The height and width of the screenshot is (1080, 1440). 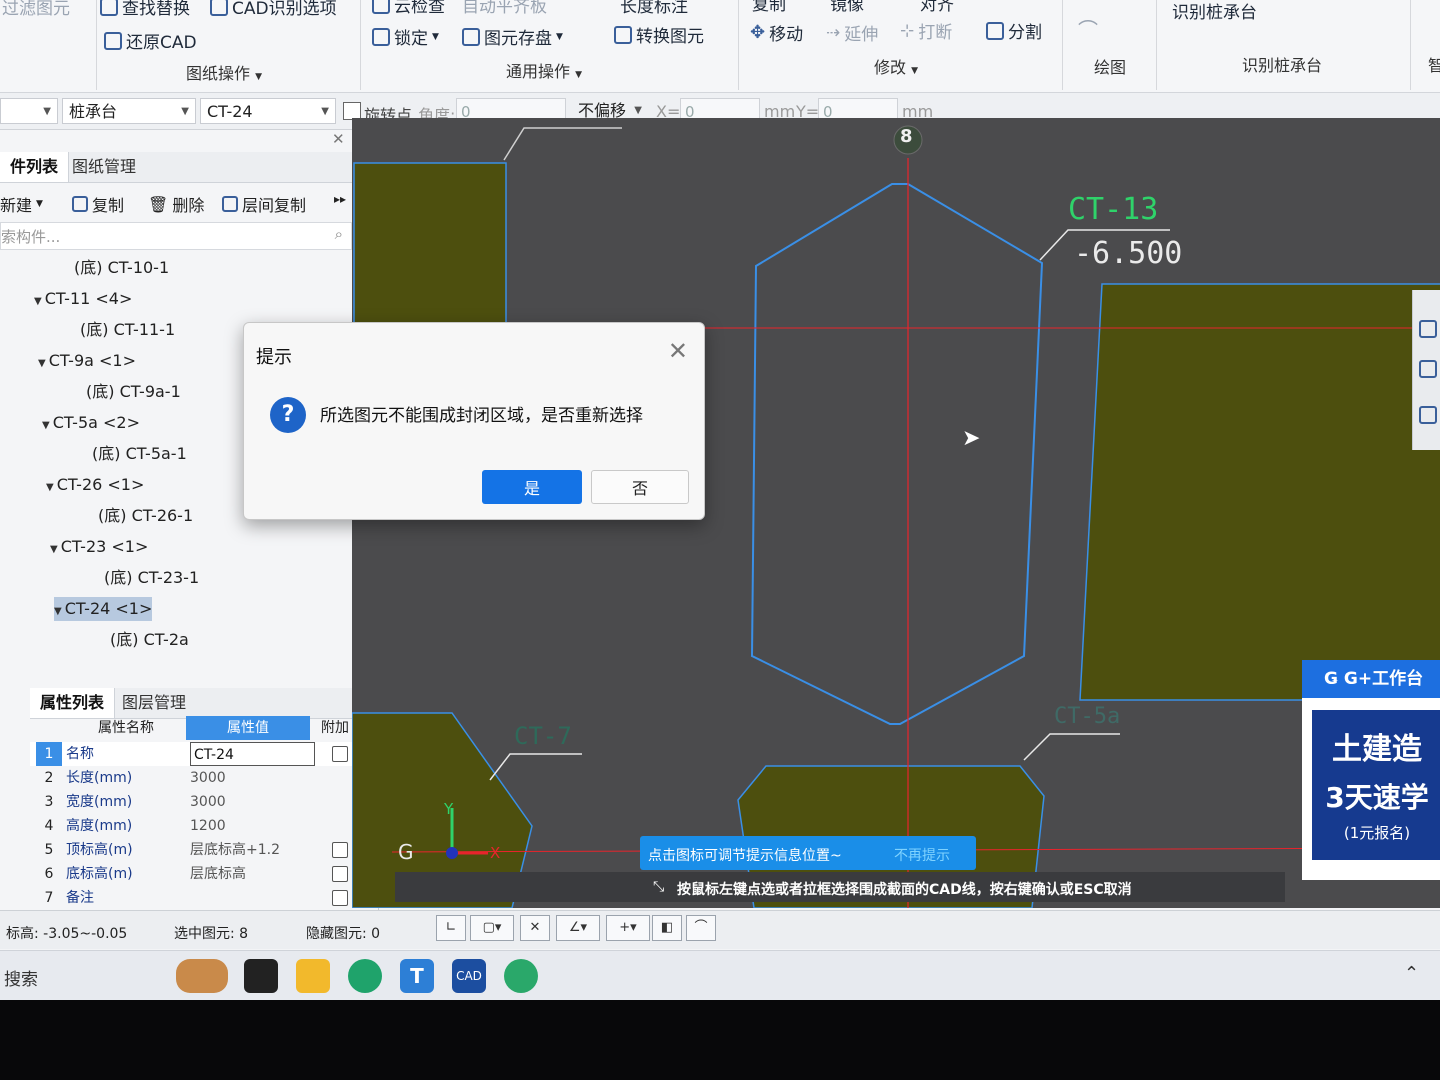 What do you see at coordinates (268, 111) in the screenshot?
I see `name-combo: CT-24 ▼` at bounding box center [268, 111].